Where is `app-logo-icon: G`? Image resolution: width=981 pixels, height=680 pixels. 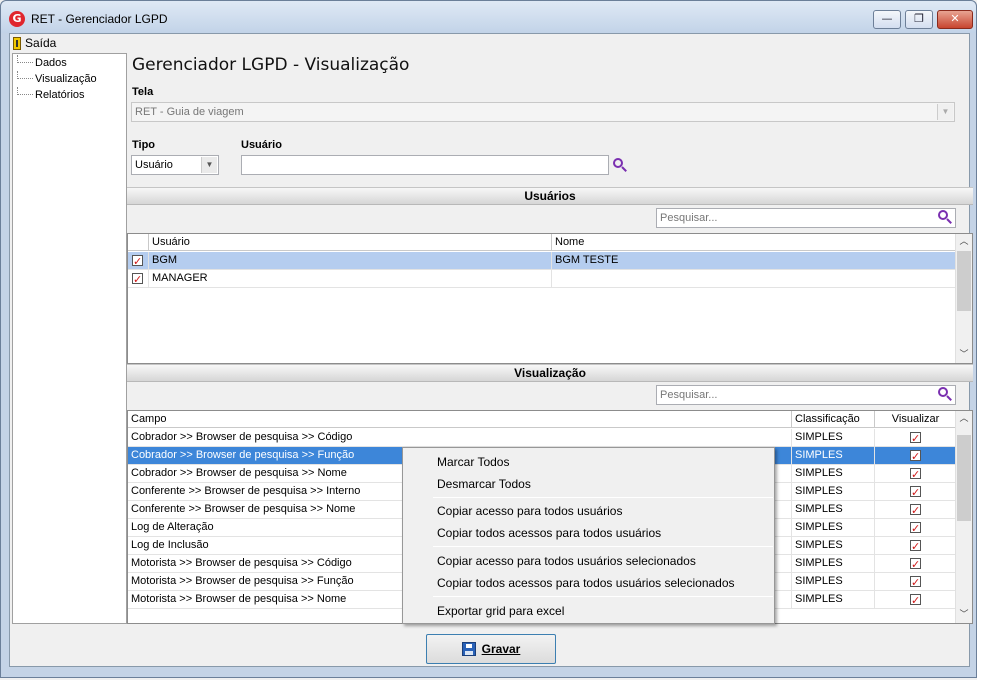
app-logo-icon: G is located at coordinates (17, 19).